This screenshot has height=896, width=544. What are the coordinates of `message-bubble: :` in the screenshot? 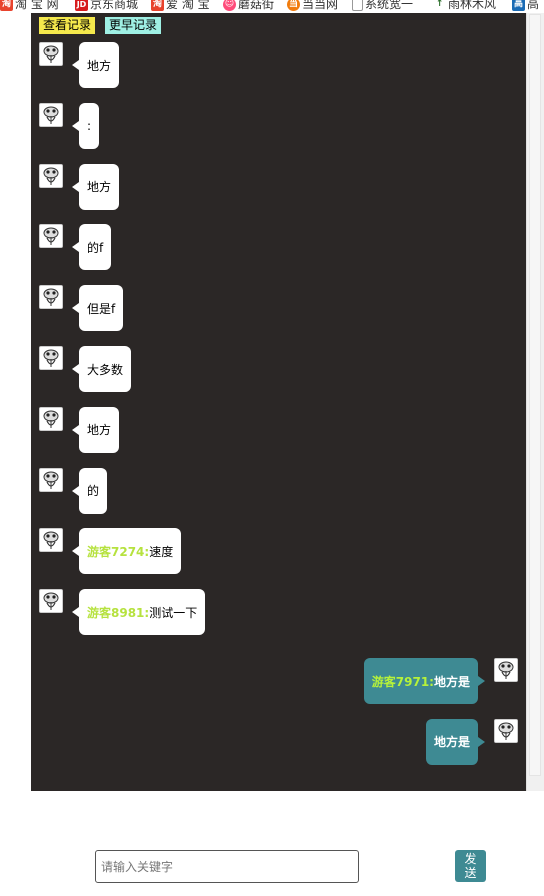 It's located at (85, 125).